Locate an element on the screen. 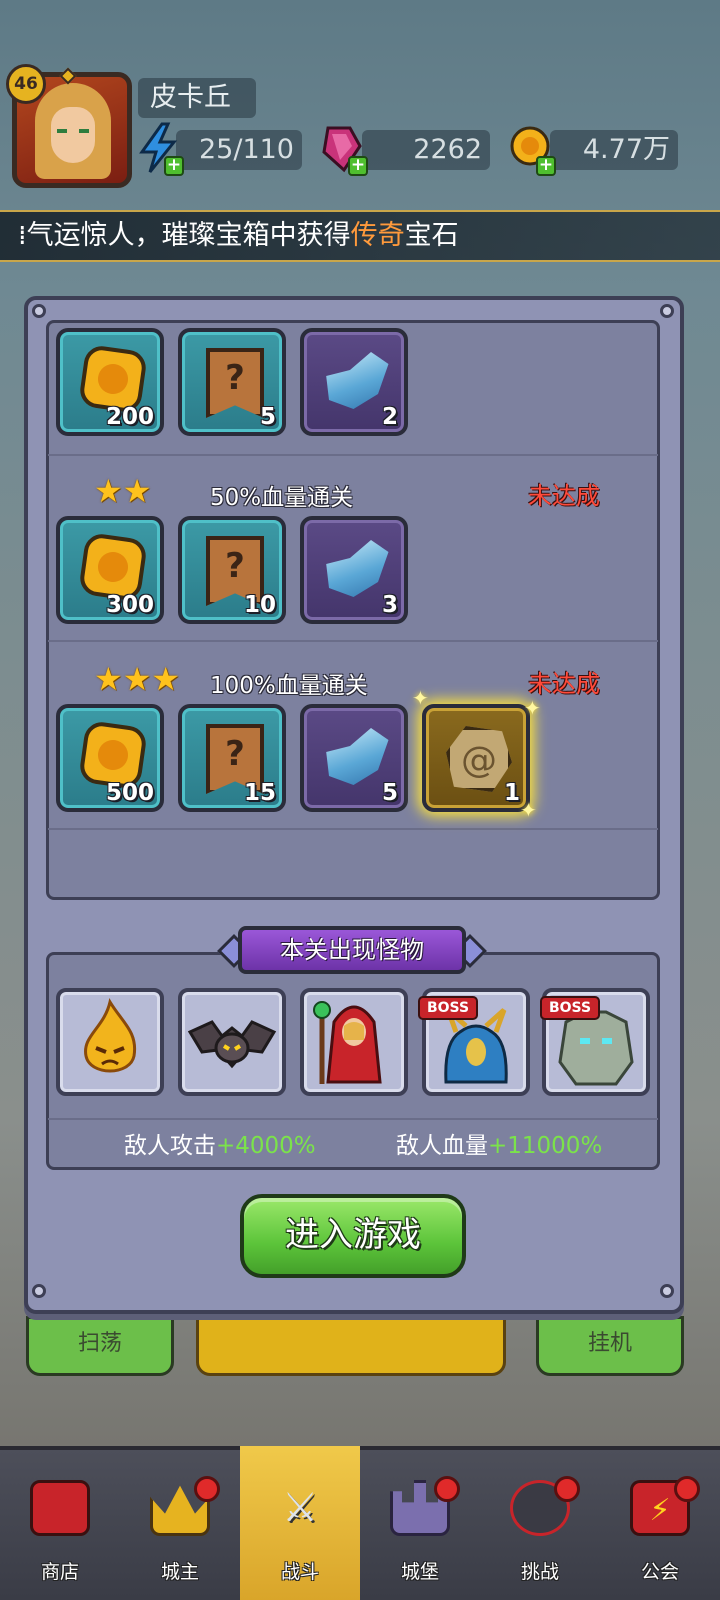 Image resolution: width=720 pixels, height=1600 pixels. enter-game-button: 进入游戏 is located at coordinates (353, 1236).